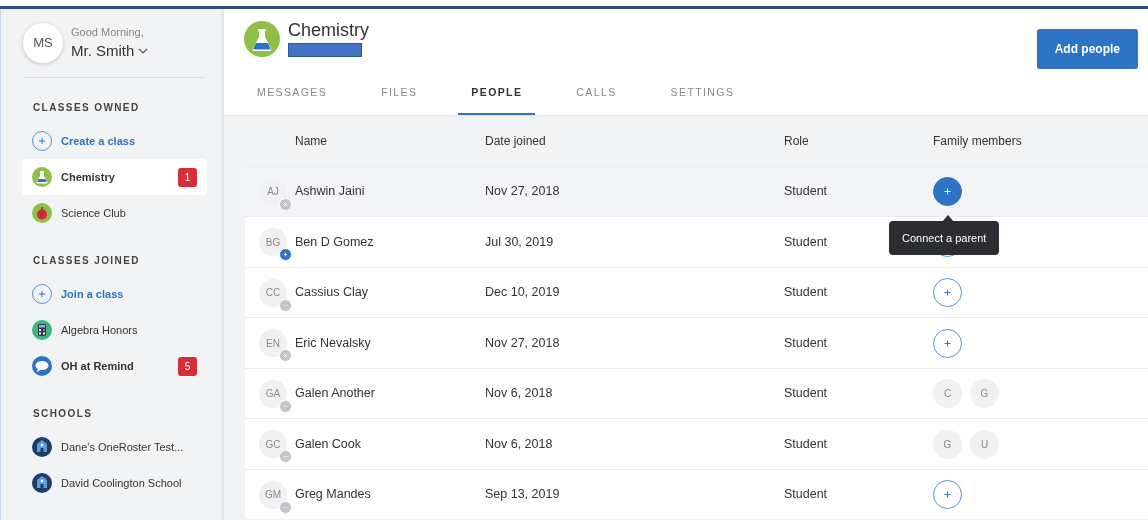  What do you see at coordinates (702, 96) in the screenshot?
I see `tab: SETTINGS` at bounding box center [702, 96].